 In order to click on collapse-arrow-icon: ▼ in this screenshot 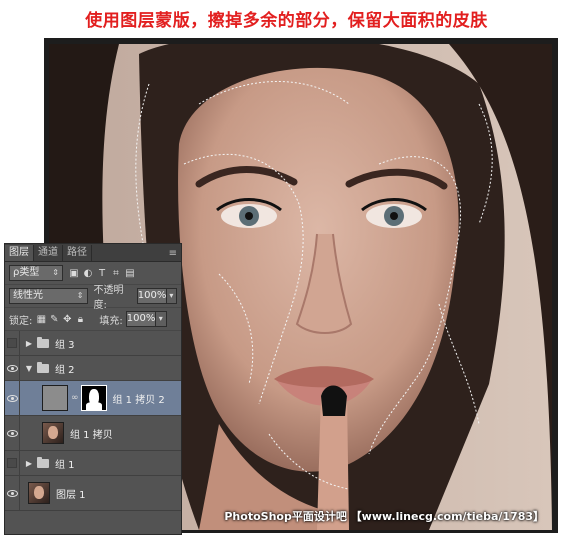, I will do `click(29, 368)`.